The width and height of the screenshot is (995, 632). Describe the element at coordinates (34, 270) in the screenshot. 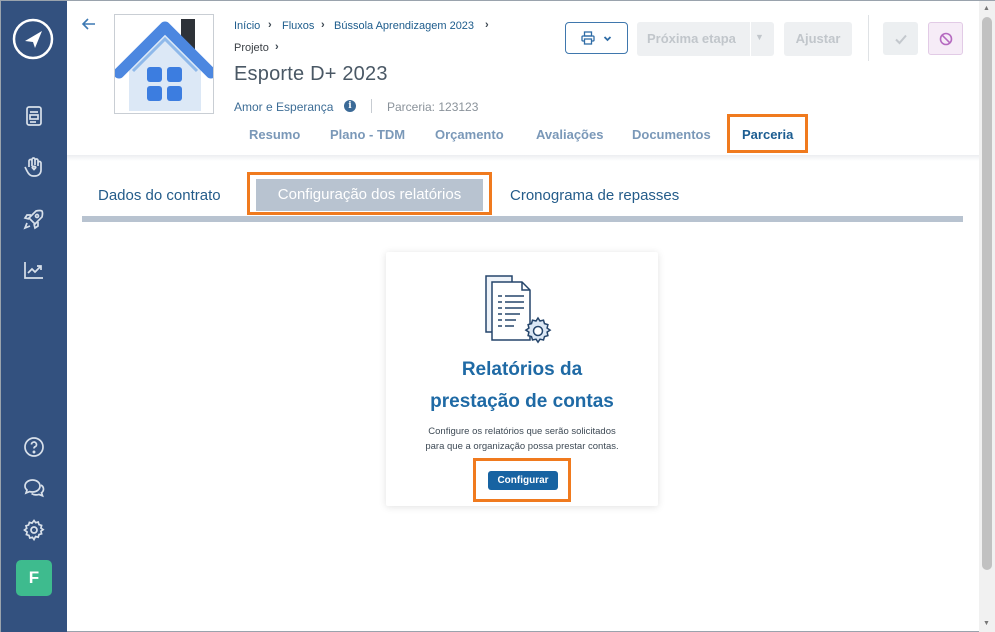

I see `chart-icon` at that location.